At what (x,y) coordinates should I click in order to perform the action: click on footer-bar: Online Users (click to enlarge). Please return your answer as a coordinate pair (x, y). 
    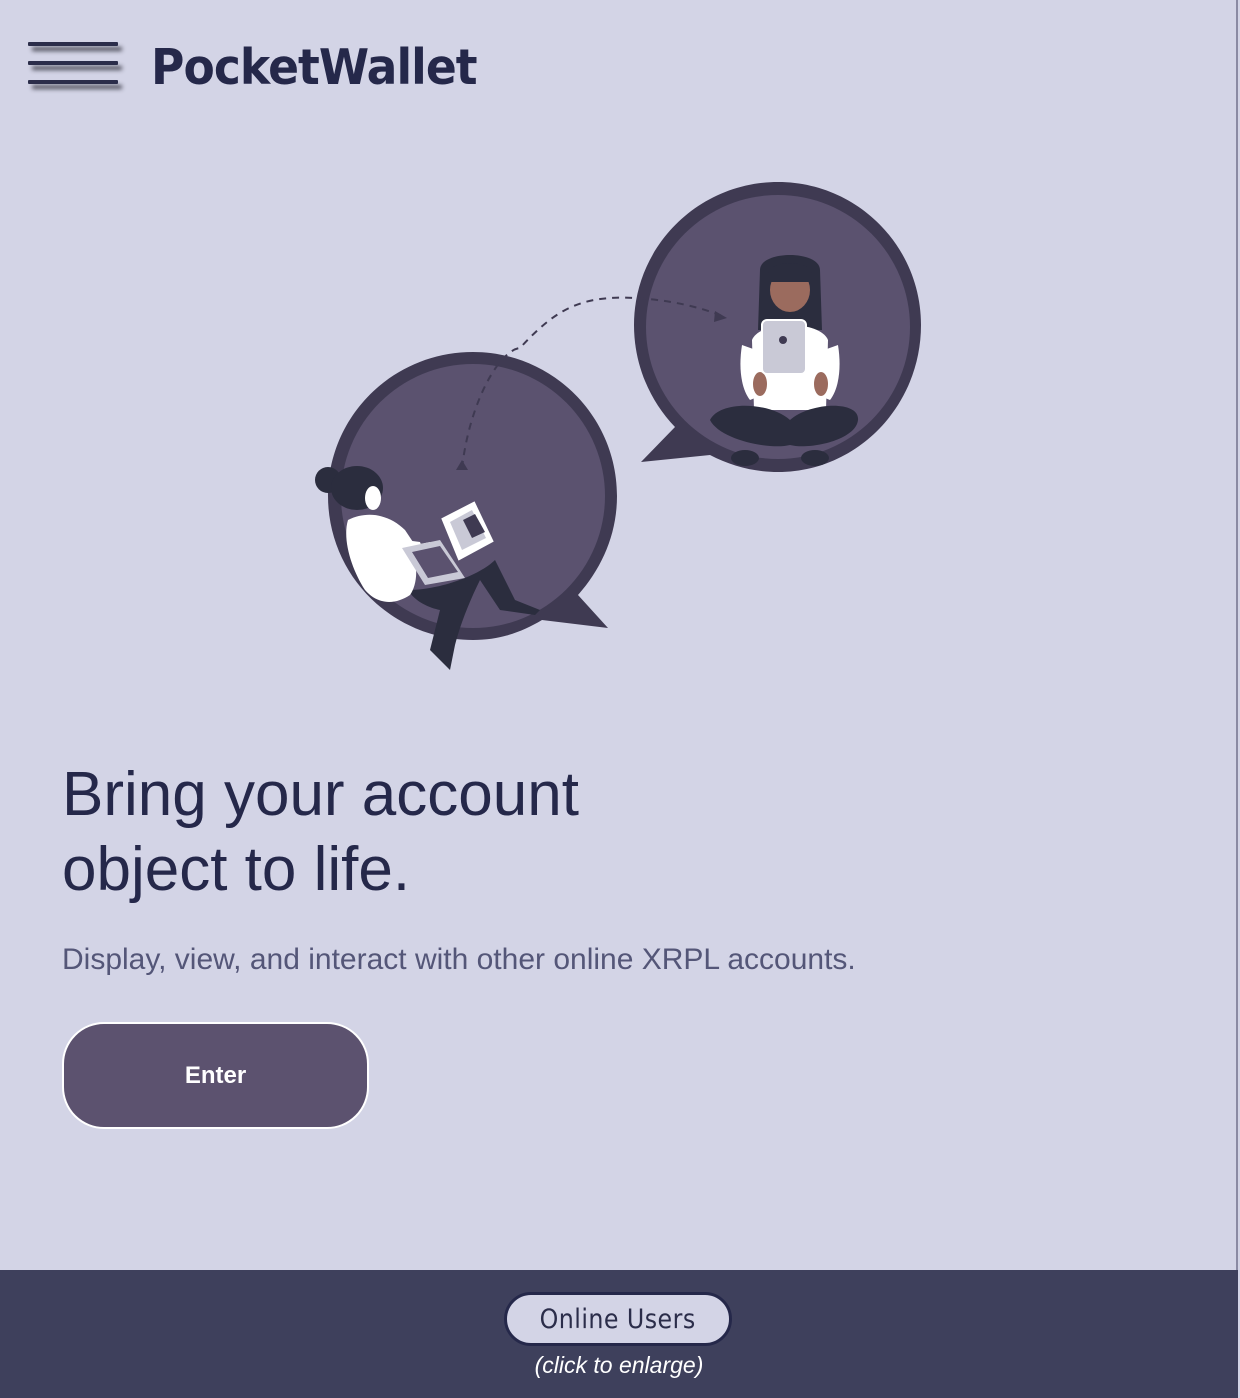
    Looking at the image, I should click on (619, 1334).